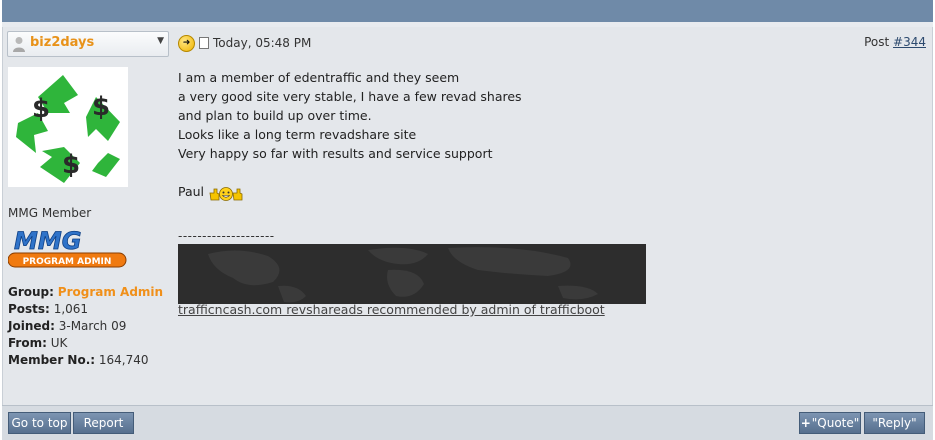 The height and width of the screenshot is (440, 935). I want to click on recycle-dollar-icon: $ $ $, so click(68, 129).